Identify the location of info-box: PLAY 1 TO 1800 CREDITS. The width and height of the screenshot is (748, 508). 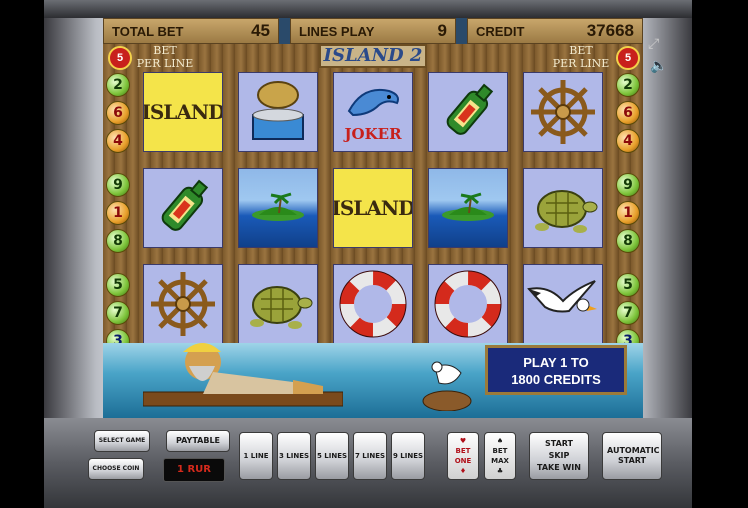
(556, 370).